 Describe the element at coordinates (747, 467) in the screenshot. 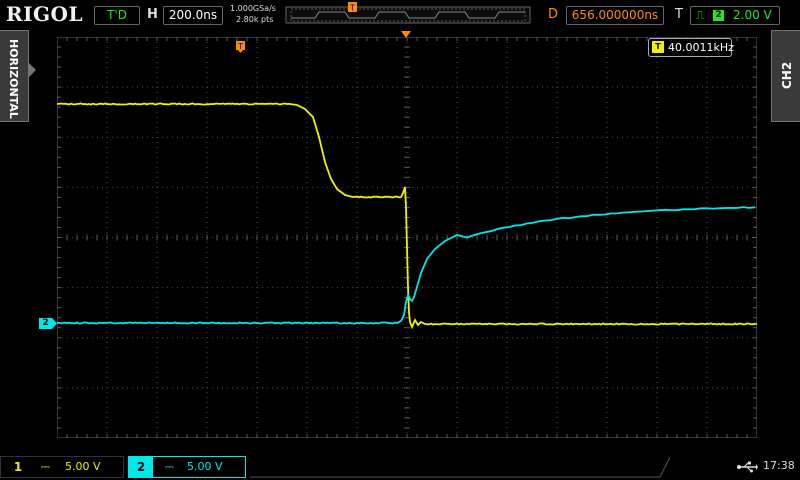

I see `usb-icon` at that location.